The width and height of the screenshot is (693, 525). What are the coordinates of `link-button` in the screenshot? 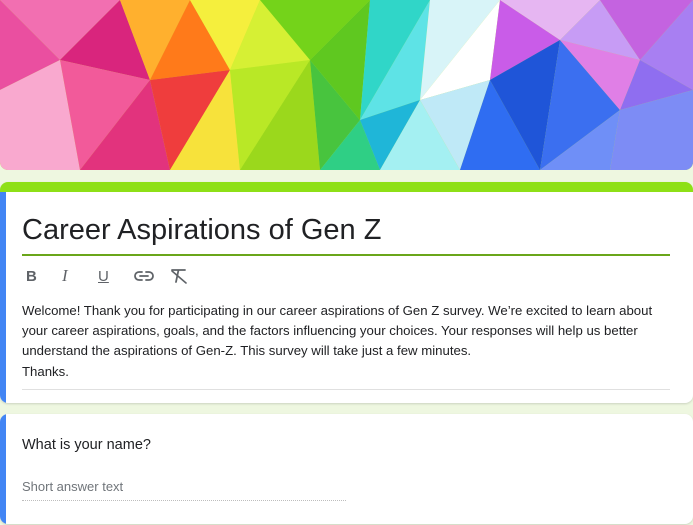 It's located at (152, 276).